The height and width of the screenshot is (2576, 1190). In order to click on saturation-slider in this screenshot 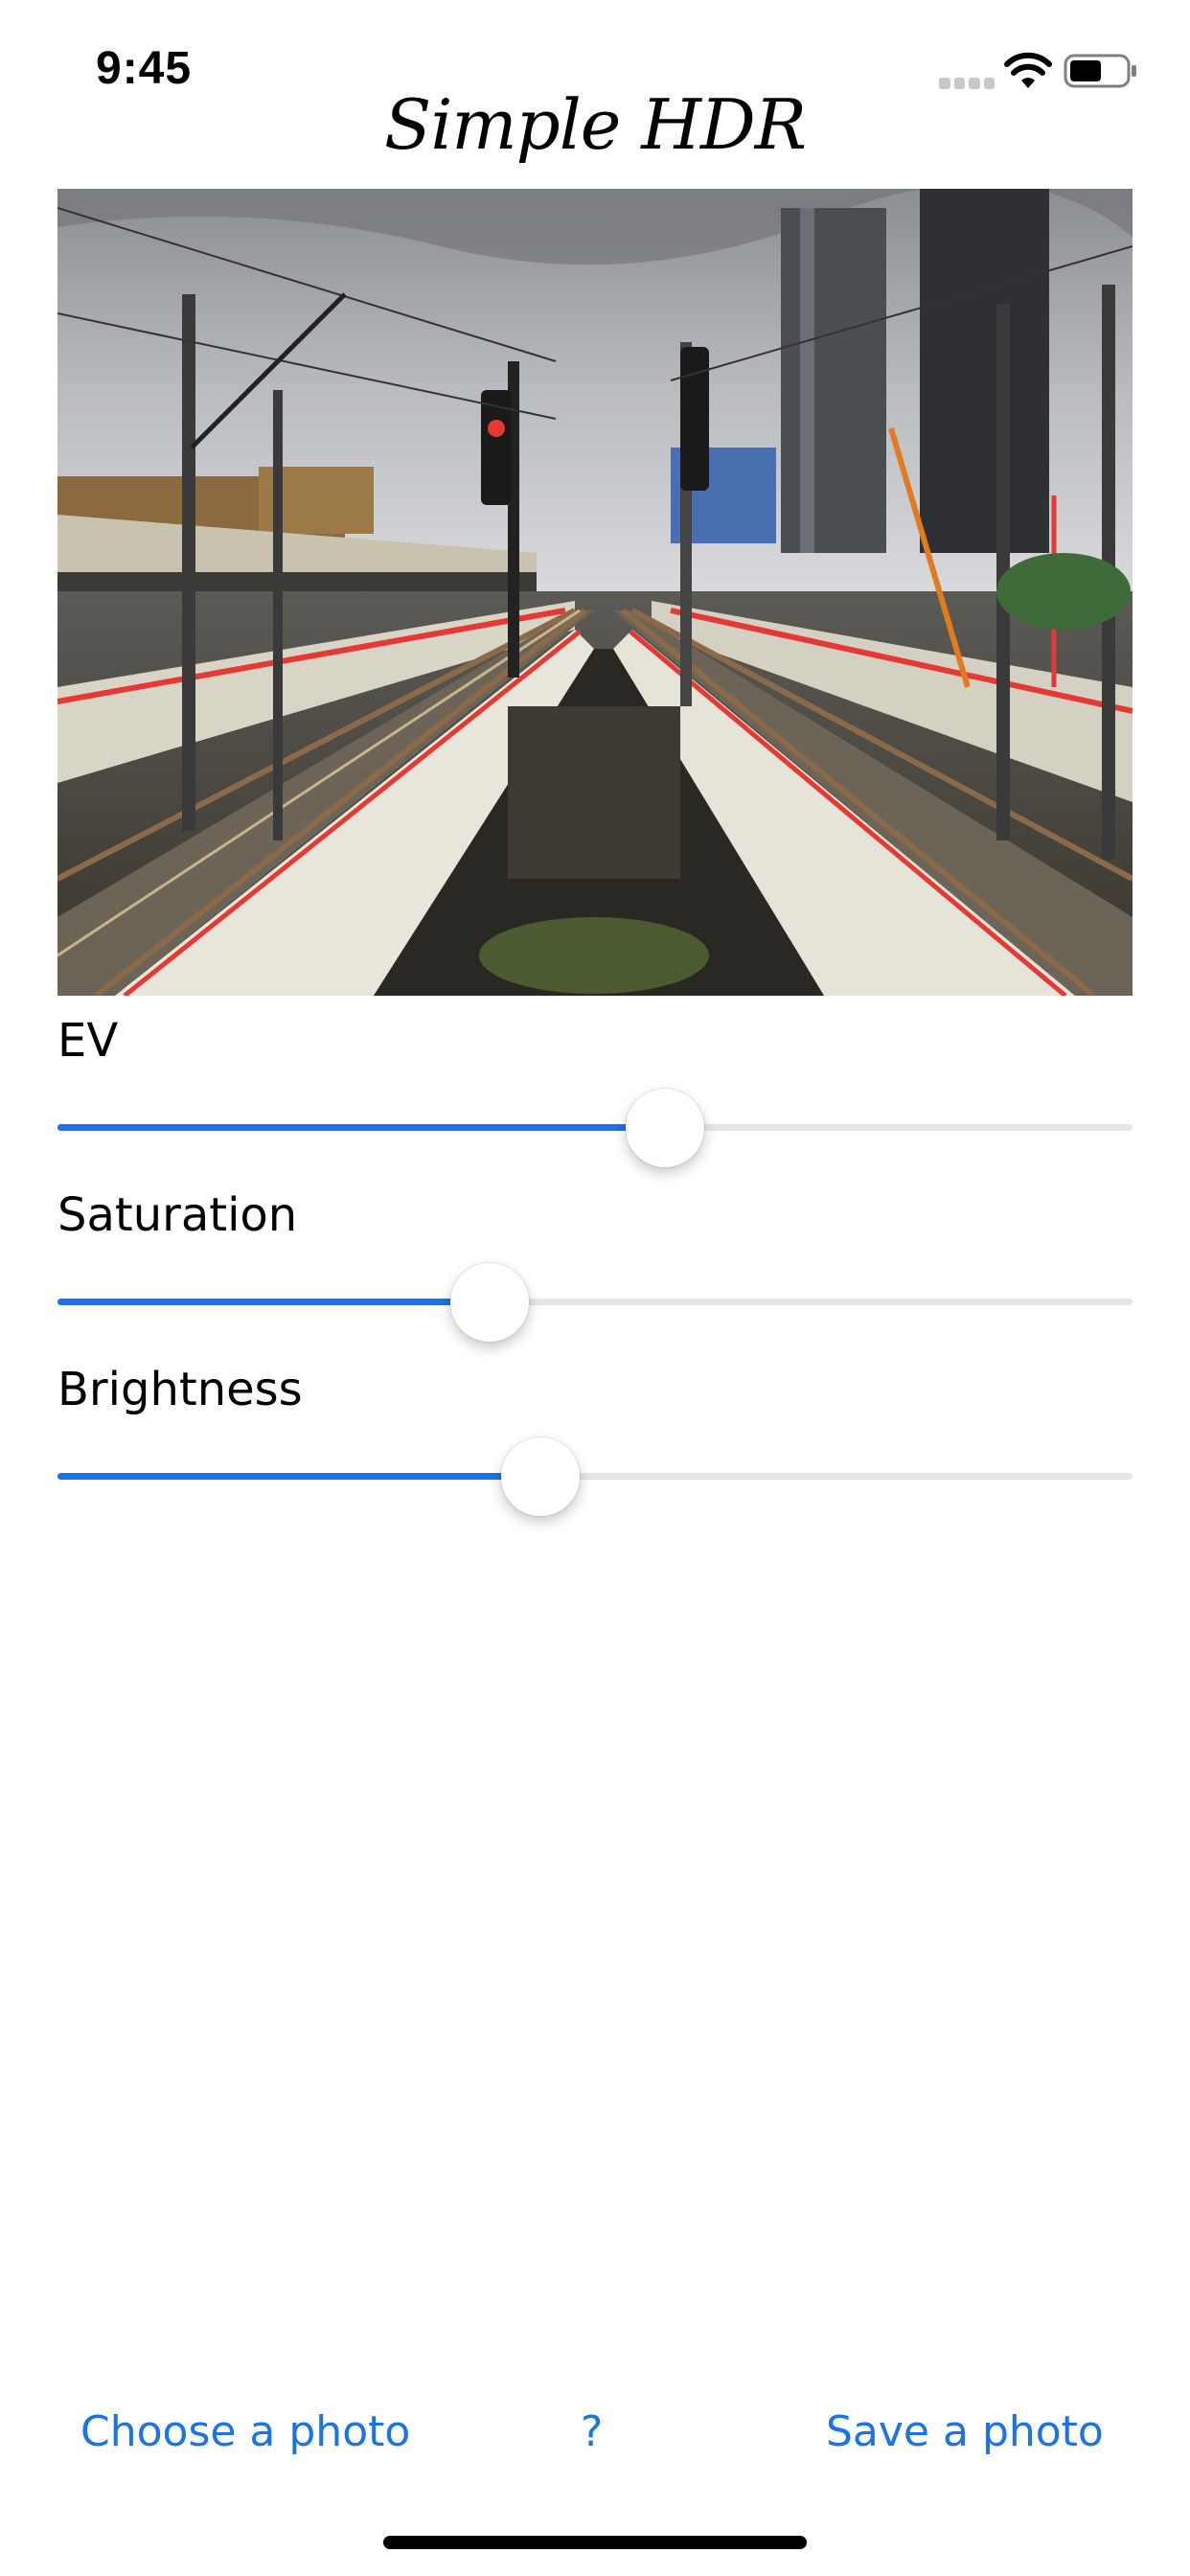, I will do `click(595, 1302)`.